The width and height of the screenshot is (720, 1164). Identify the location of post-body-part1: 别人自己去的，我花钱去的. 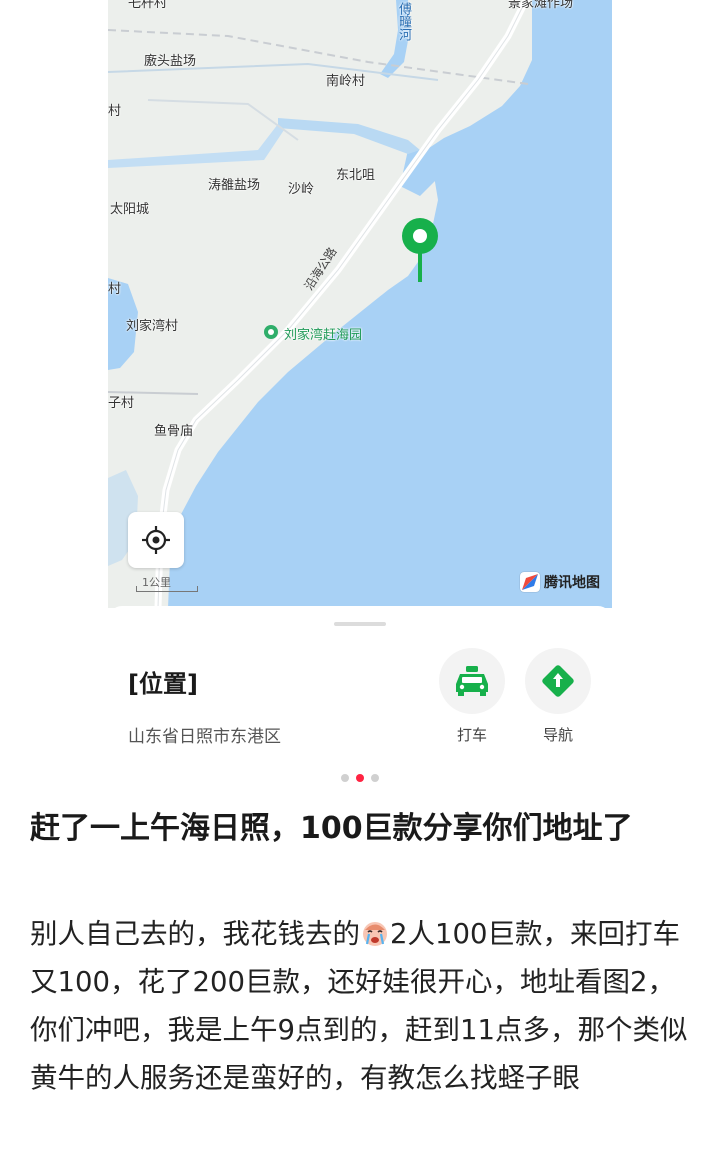
(195, 934).